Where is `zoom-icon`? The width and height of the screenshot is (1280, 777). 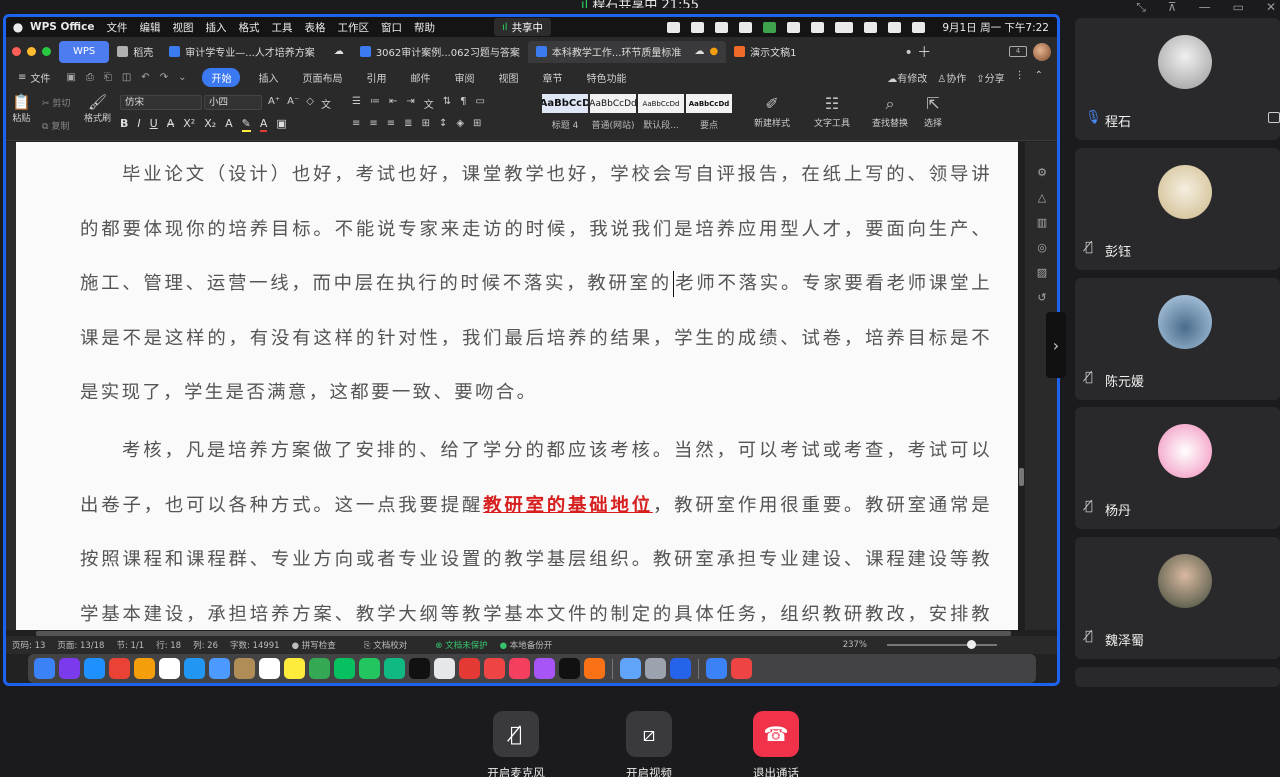 zoom-icon is located at coordinates (46, 51).